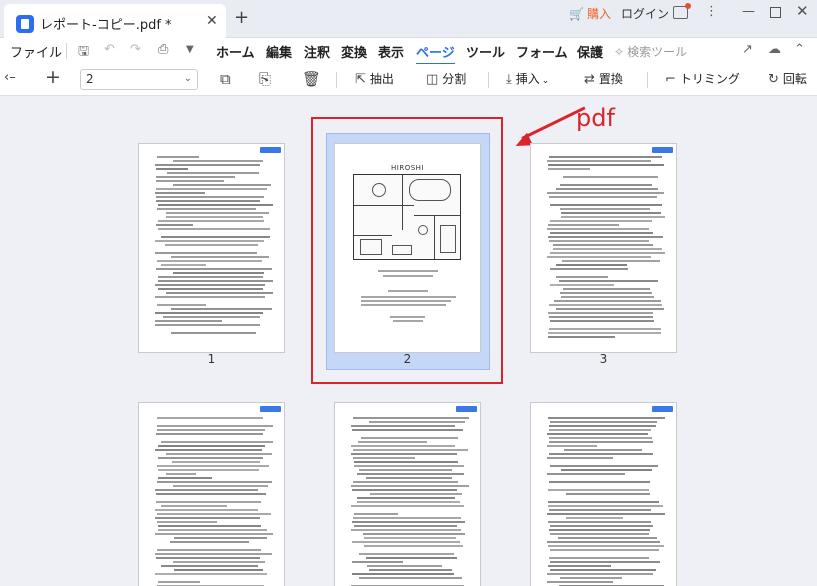 The width and height of the screenshot is (817, 586). What do you see at coordinates (774, 49) in the screenshot?
I see `upload-icon: ☁` at bounding box center [774, 49].